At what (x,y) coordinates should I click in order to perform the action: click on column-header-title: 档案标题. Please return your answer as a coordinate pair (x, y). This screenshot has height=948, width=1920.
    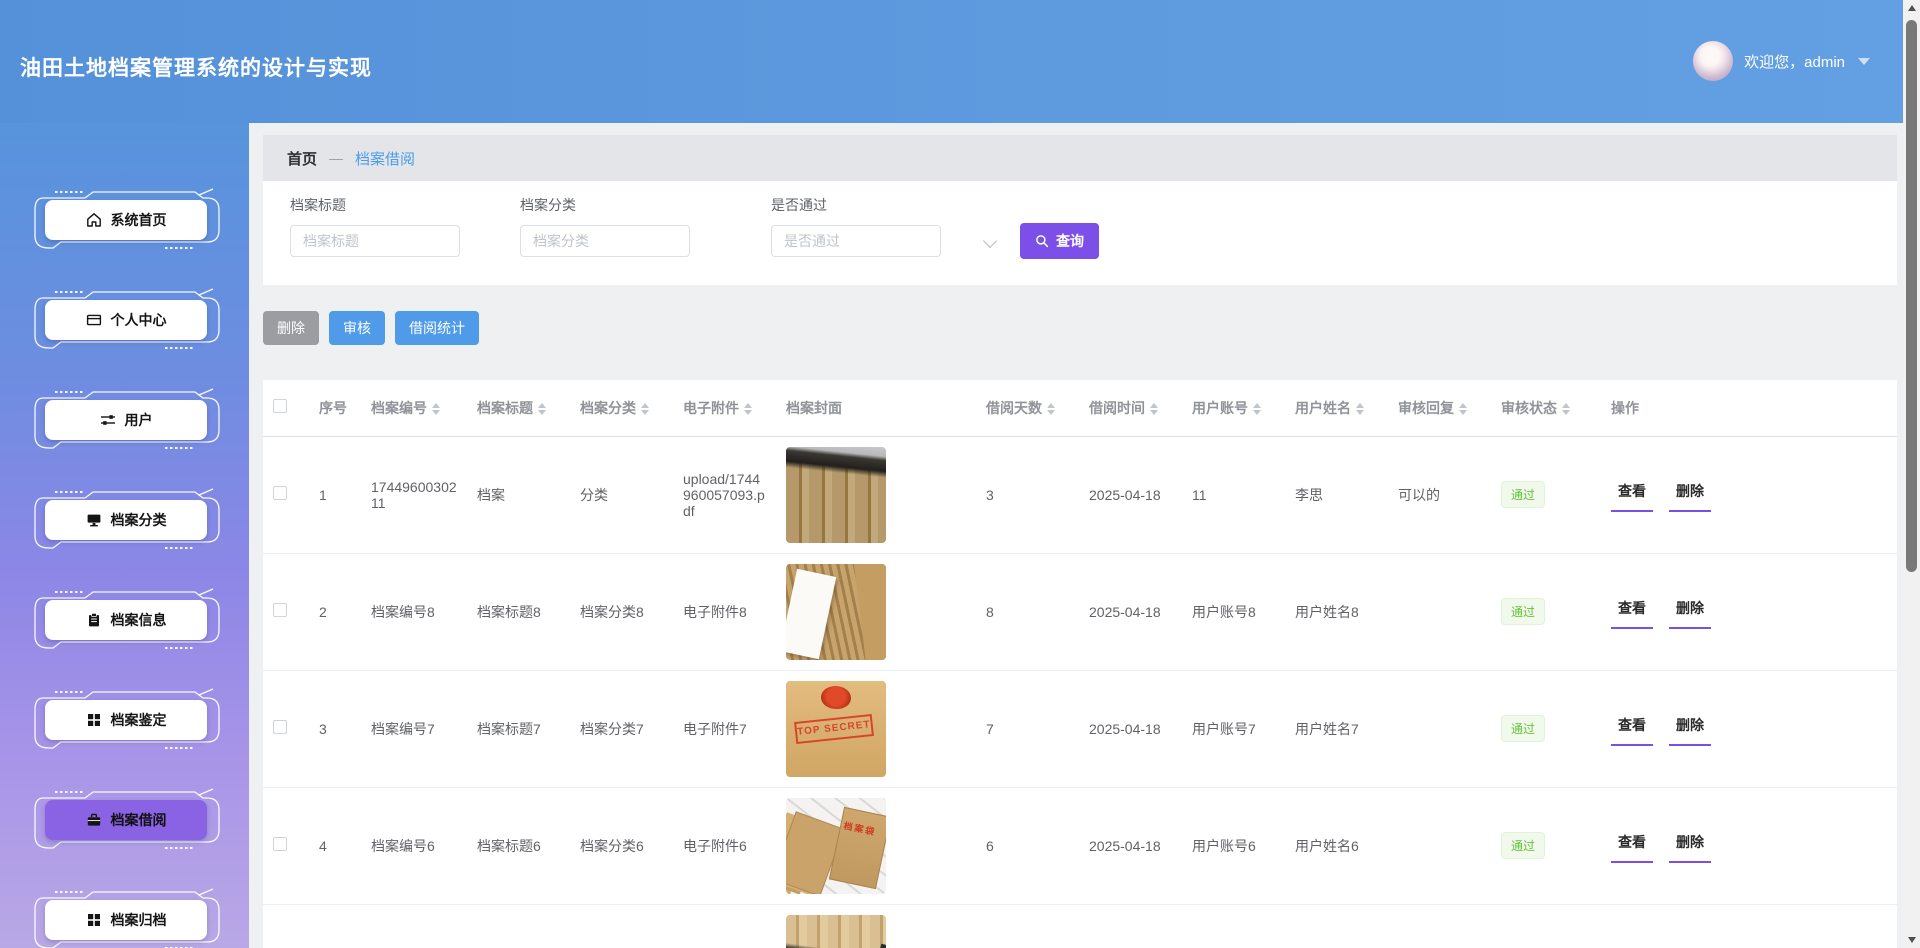
    Looking at the image, I should click on (518, 408).